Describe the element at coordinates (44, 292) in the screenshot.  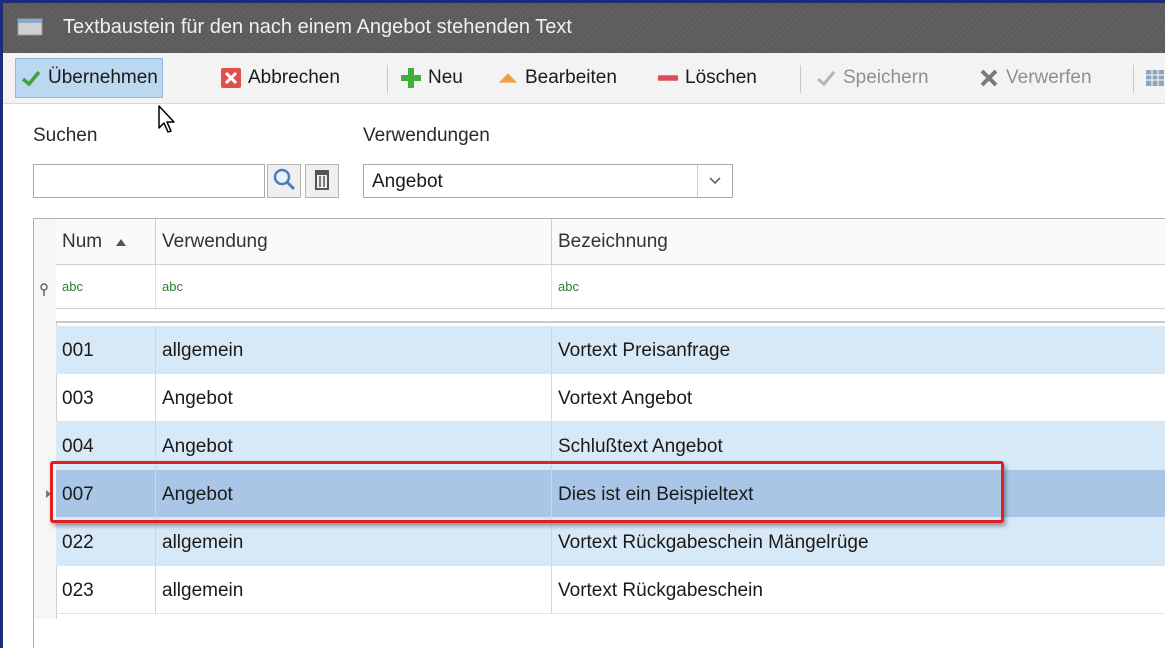
I see `filter-row-icon` at that location.